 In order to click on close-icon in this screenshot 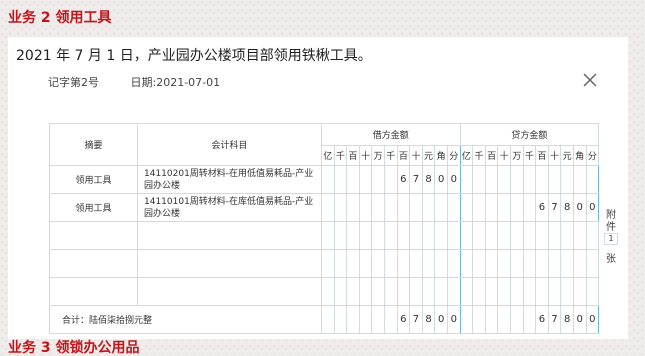, I will do `click(590, 80)`.